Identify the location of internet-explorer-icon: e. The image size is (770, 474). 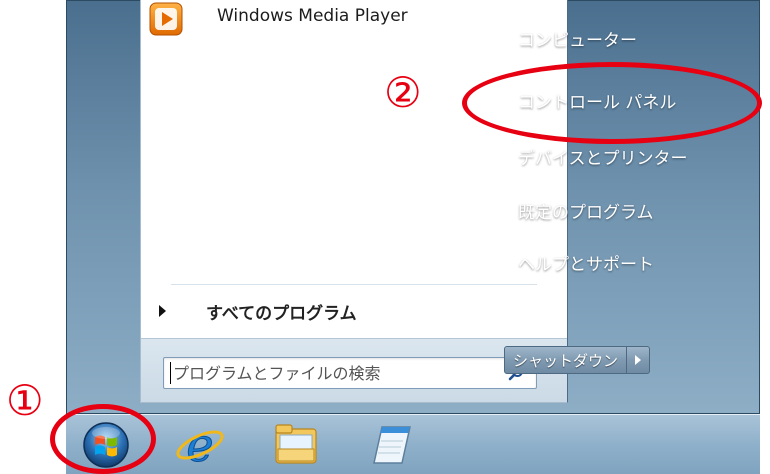
(200, 445).